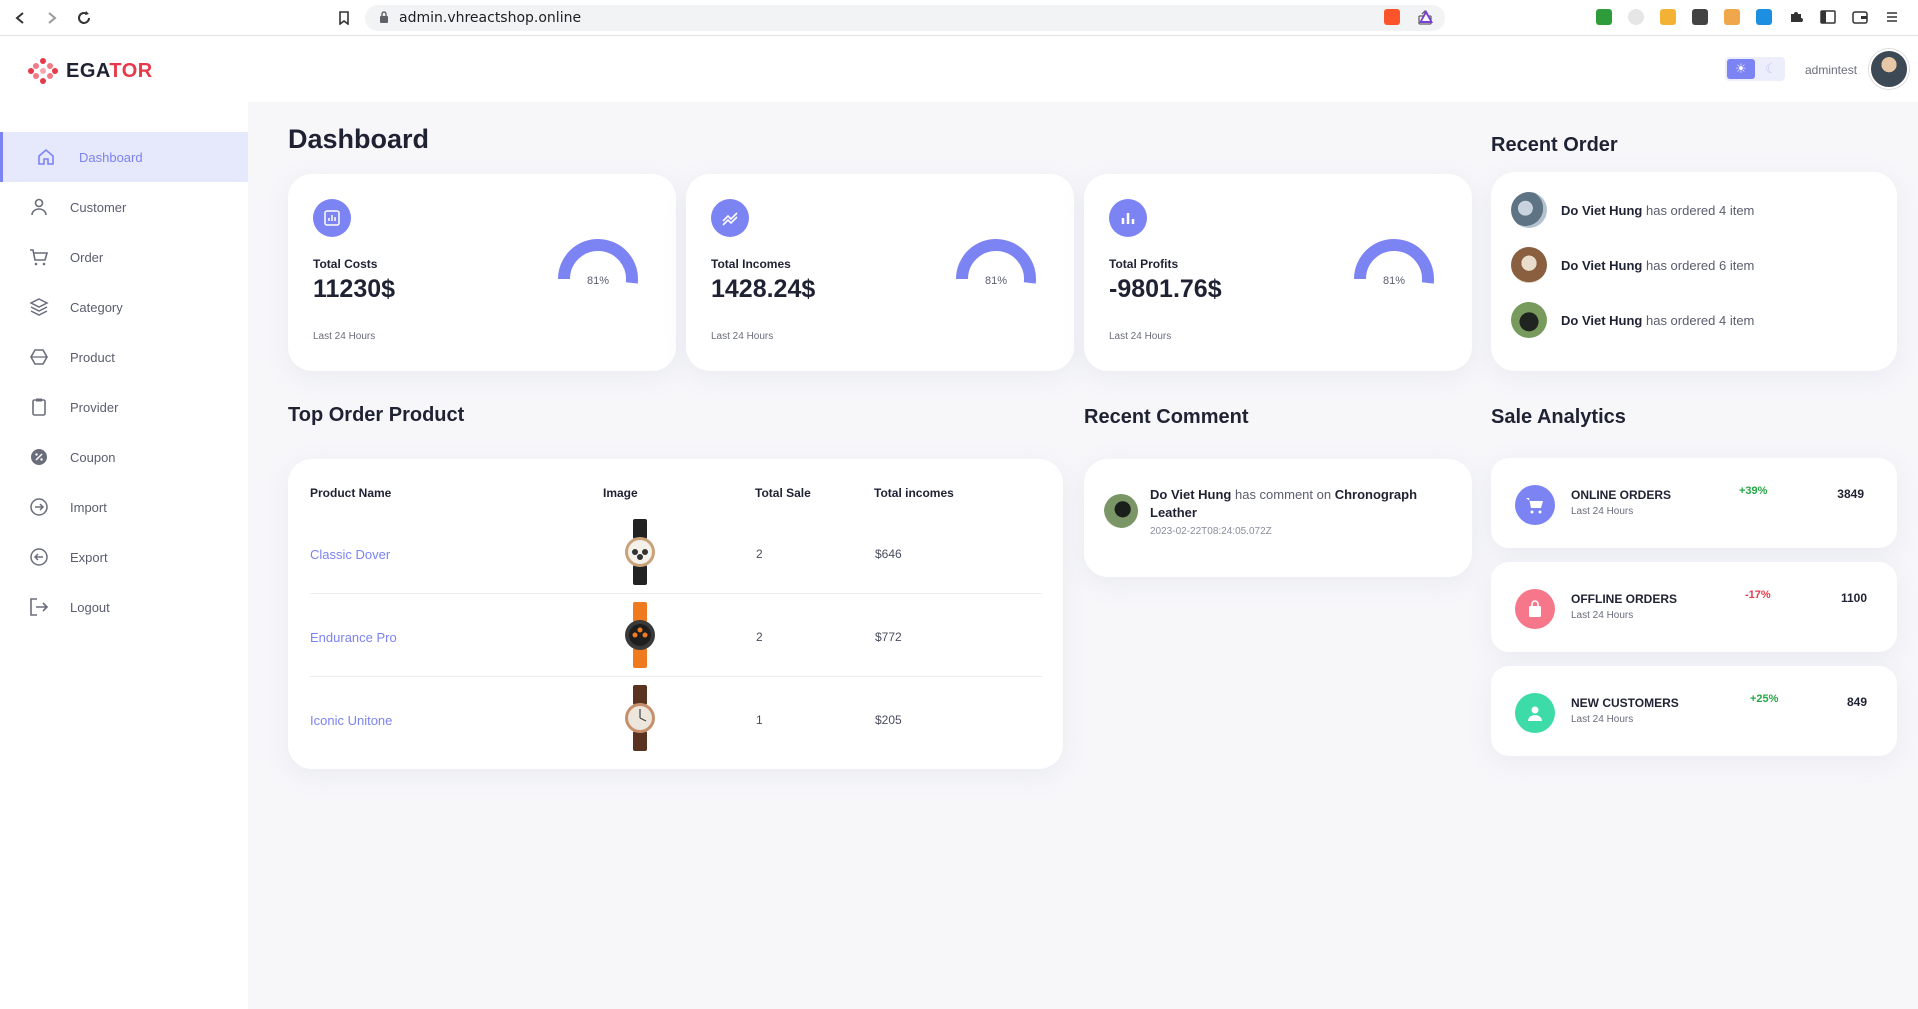 This screenshot has width=1918, height=1009. I want to click on sidebar-toggle-icon, so click(1828, 17).